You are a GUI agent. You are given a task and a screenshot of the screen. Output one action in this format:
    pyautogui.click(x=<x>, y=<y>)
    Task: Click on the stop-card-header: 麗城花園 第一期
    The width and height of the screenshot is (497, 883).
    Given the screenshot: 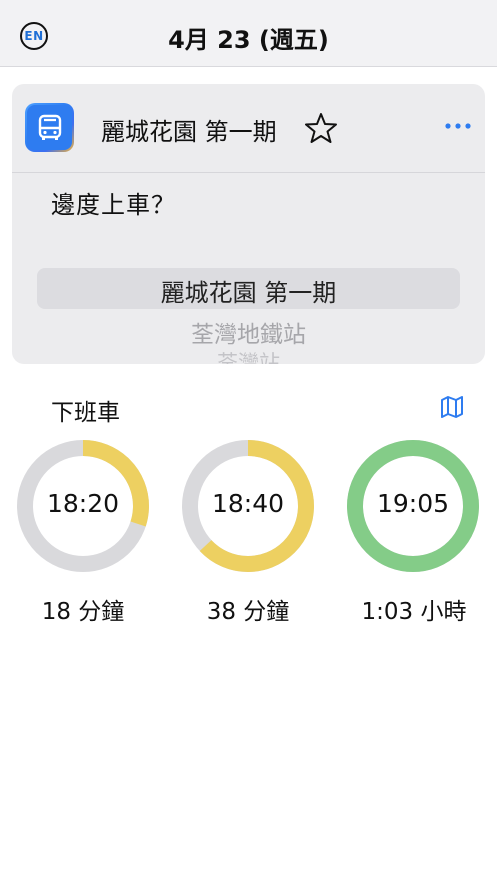 What is the action you would take?
    pyautogui.click(x=248, y=128)
    